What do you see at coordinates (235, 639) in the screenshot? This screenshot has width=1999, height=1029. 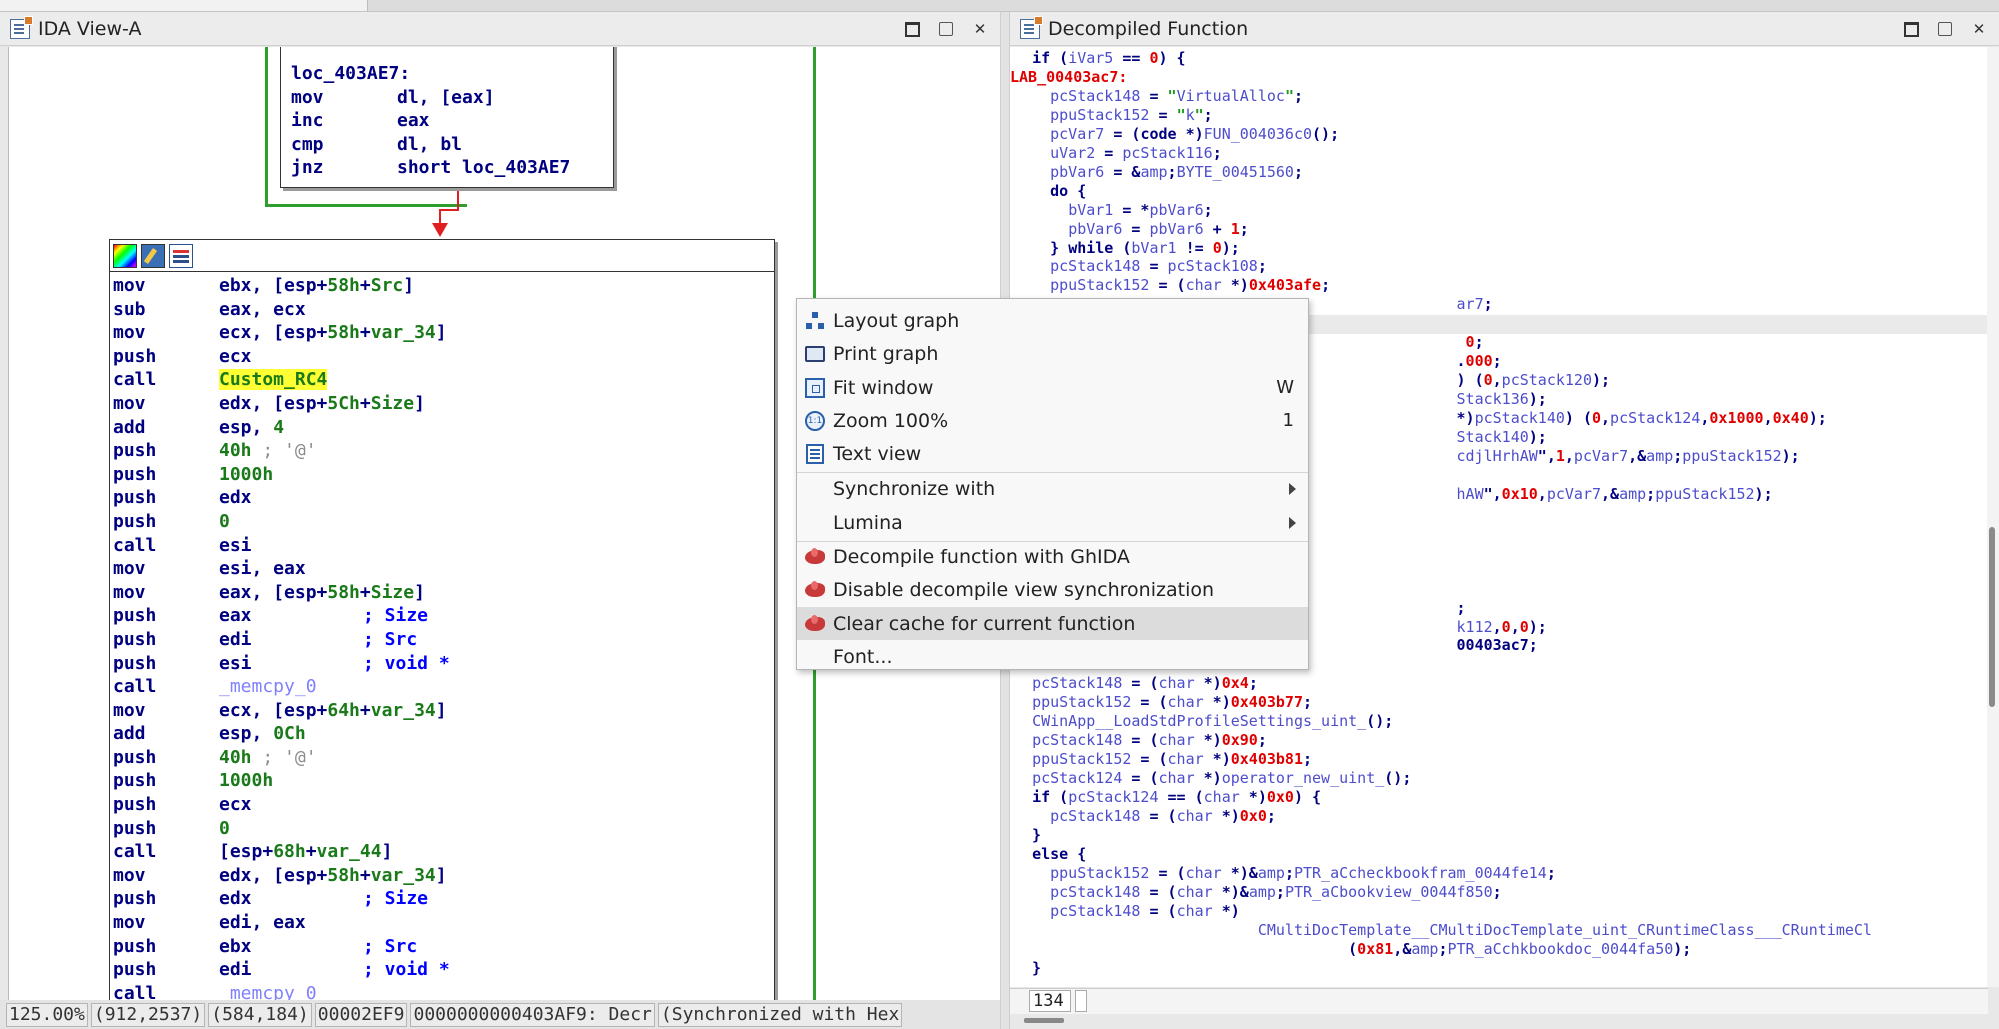 I see `operand: edi` at bounding box center [235, 639].